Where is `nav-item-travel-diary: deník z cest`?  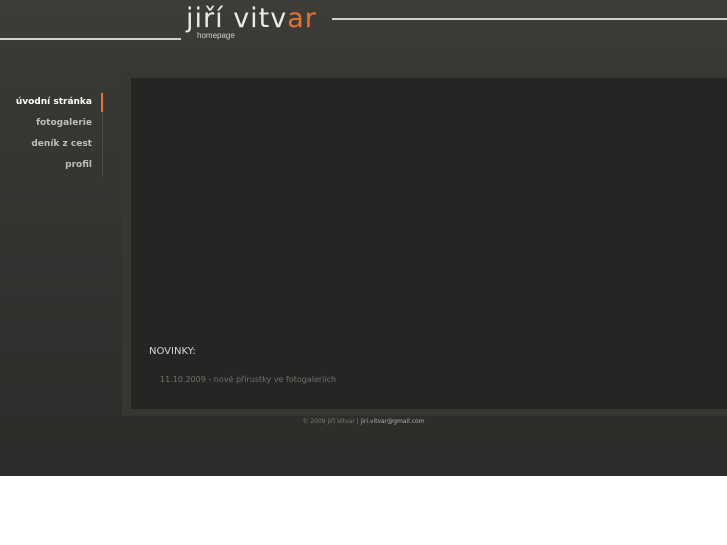
nav-item-travel-diary: deník z cest is located at coordinates (51, 144).